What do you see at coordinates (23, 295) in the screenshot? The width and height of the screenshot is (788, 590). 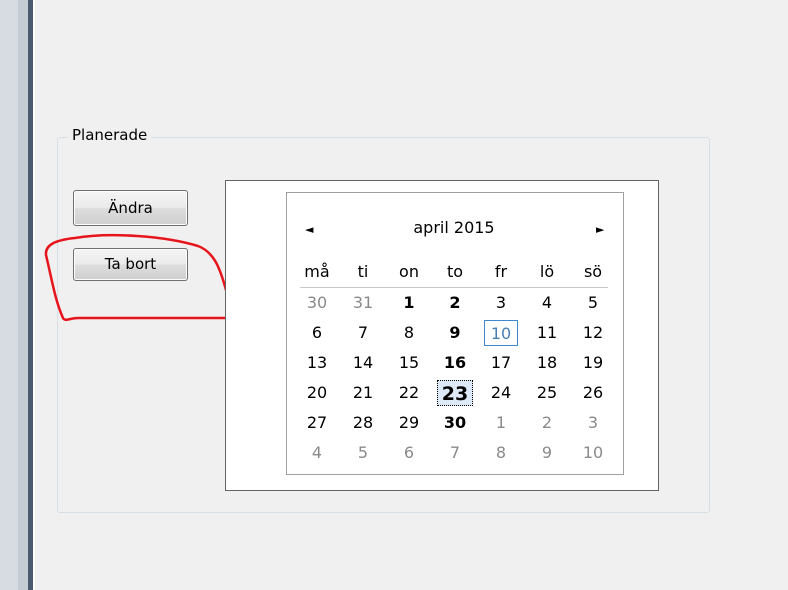 I see `edge-strip-mid` at bounding box center [23, 295].